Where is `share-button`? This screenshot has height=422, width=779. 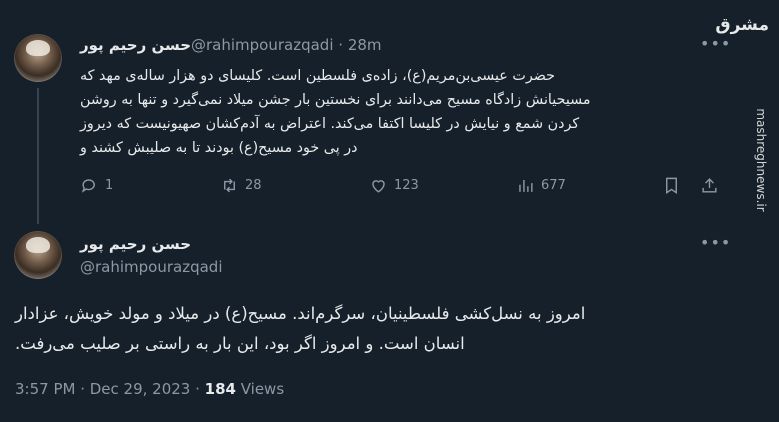 share-button is located at coordinates (709, 185).